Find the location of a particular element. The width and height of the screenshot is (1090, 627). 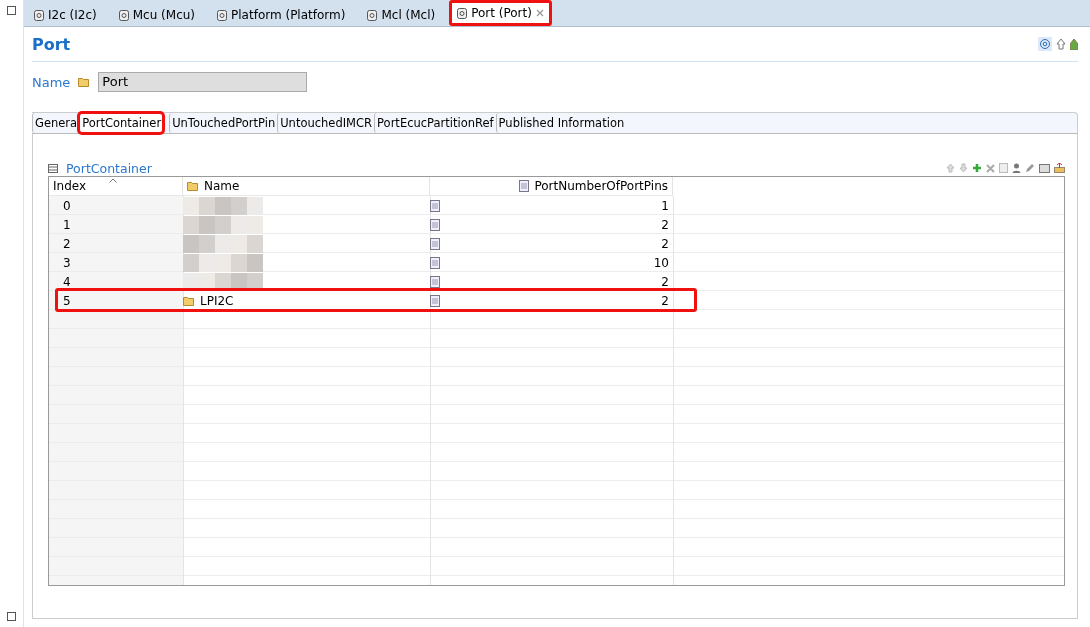

table-cell: 0 is located at coordinates (67, 205).